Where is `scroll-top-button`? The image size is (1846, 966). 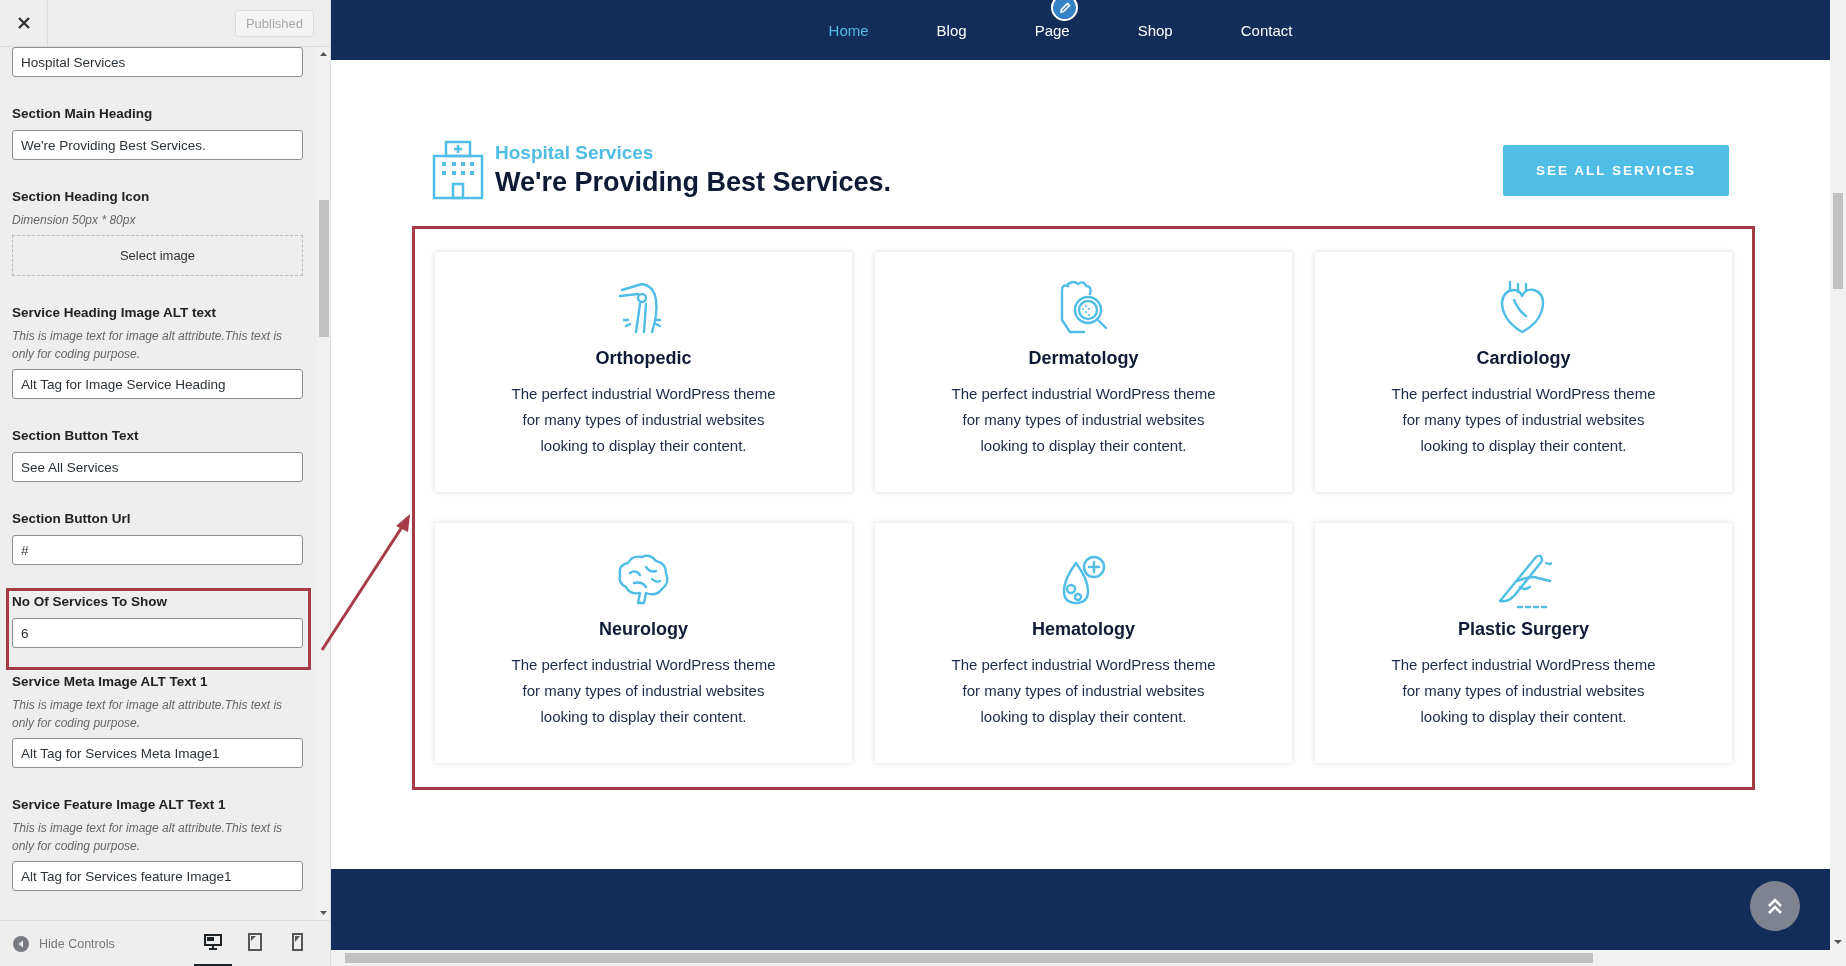 scroll-top-button is located at coordinates (1775, 906).